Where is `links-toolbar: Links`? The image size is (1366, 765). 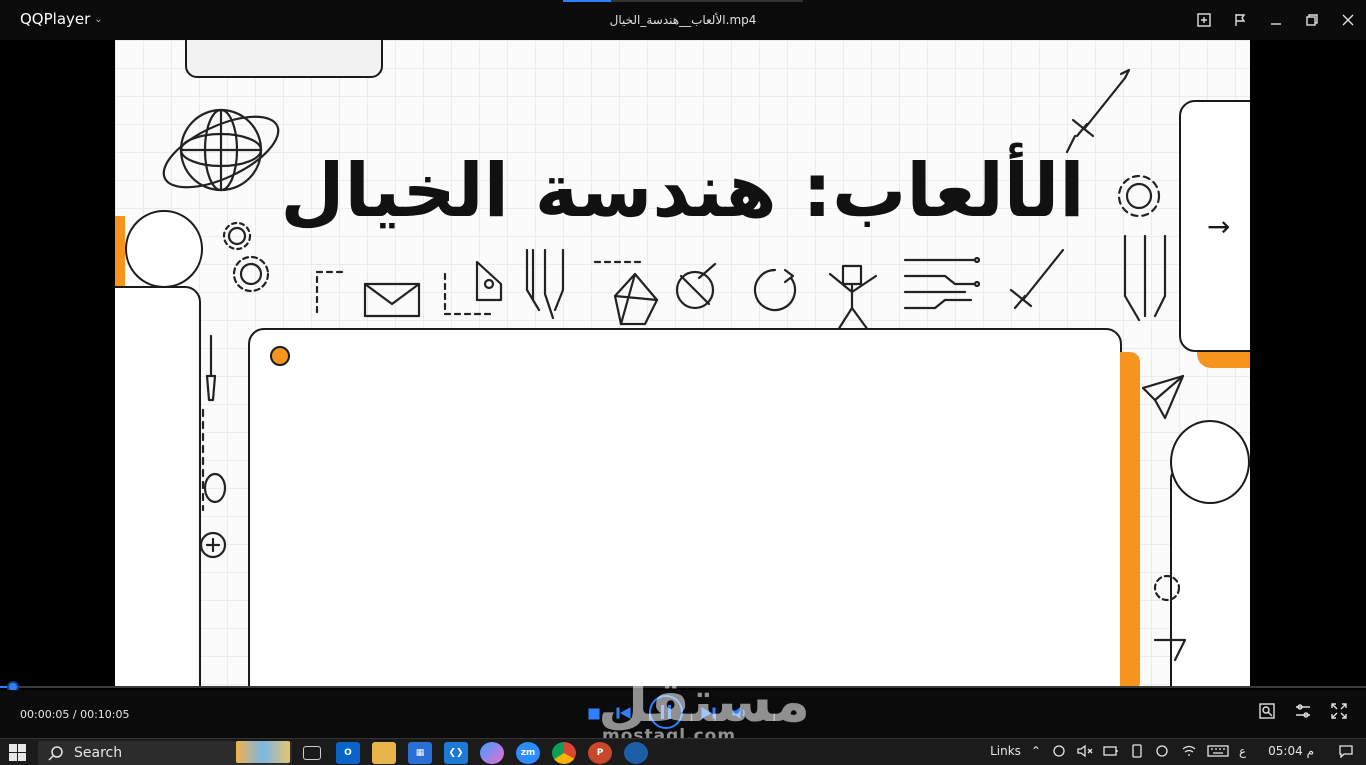 links-toolbar: Links is located at coordinates (1005, 751).